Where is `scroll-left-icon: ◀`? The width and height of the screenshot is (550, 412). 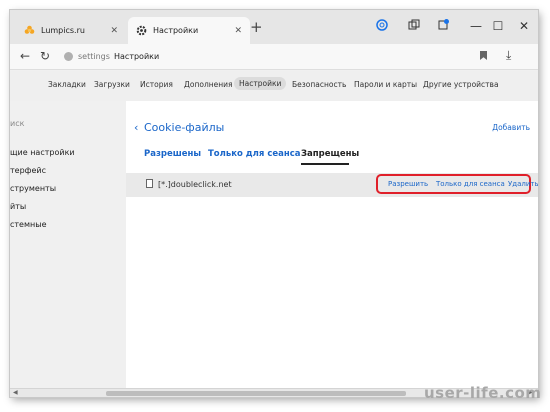 scroll-left-icon: ◀ is located at coordinates (15, 392).